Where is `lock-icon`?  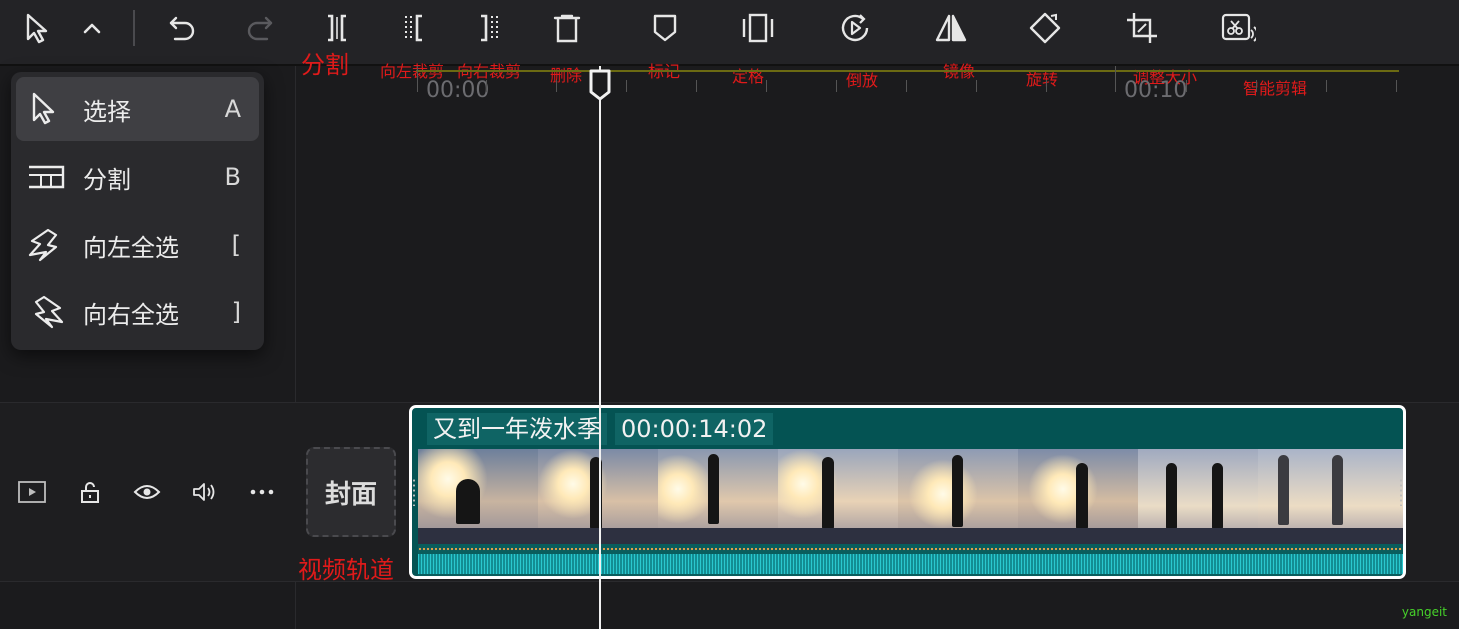 lock-icon is located at coordinates (90, 492).